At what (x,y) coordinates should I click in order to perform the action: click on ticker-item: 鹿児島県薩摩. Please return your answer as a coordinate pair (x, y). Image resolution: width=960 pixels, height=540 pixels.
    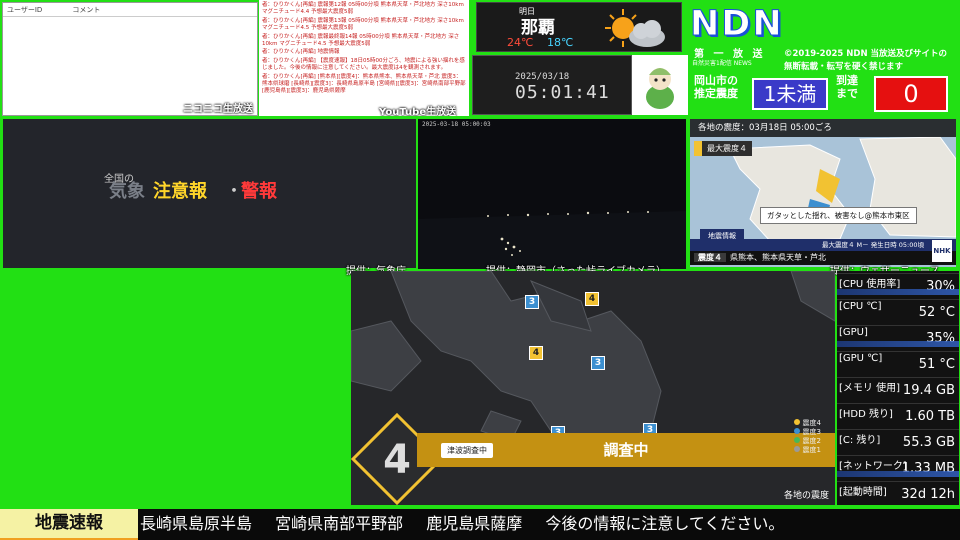
    Looking at the image, I should click on (474, 523).